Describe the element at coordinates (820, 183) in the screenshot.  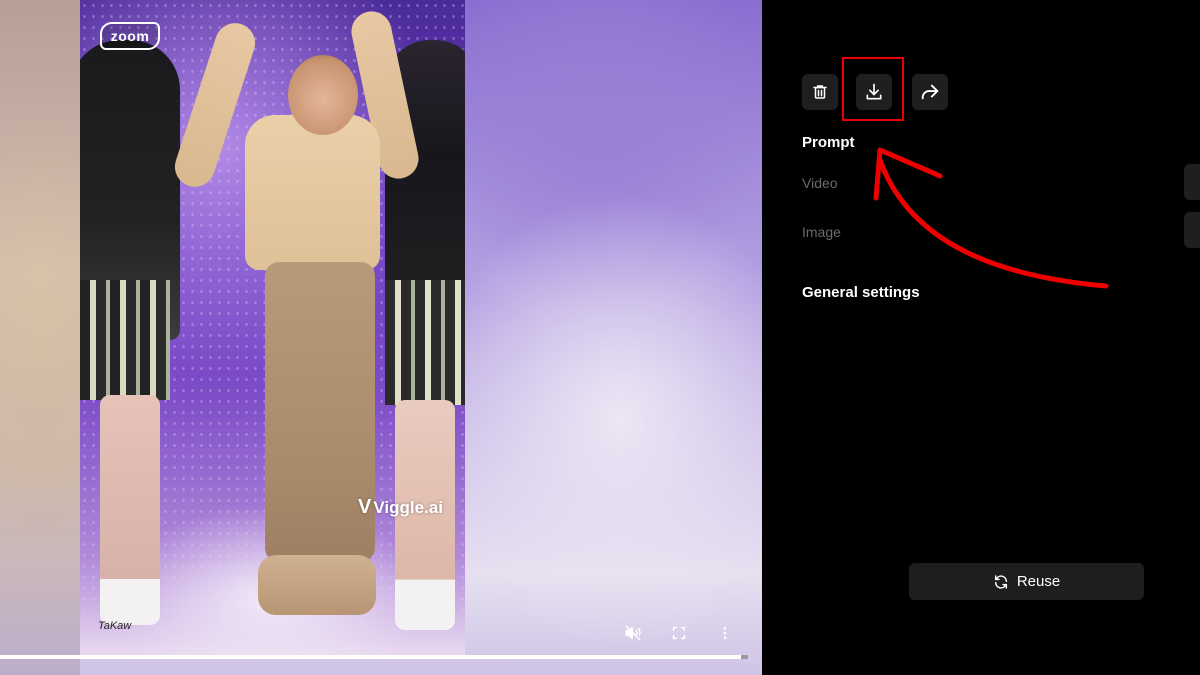
I see `video-label: Video` at that location.